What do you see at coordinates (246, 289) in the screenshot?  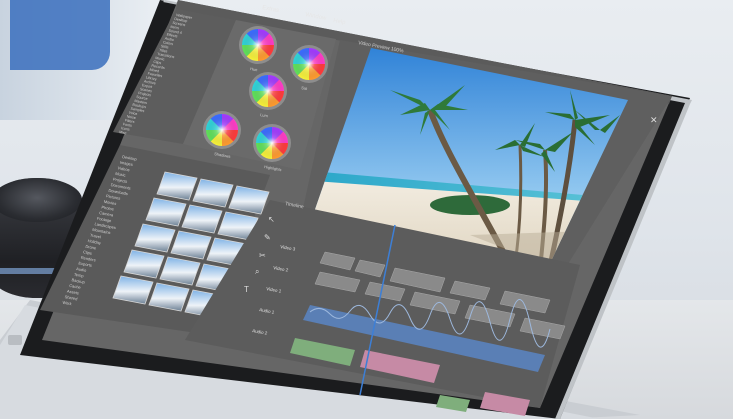 I see `text-icon: T` at bounding box center [246, 289].